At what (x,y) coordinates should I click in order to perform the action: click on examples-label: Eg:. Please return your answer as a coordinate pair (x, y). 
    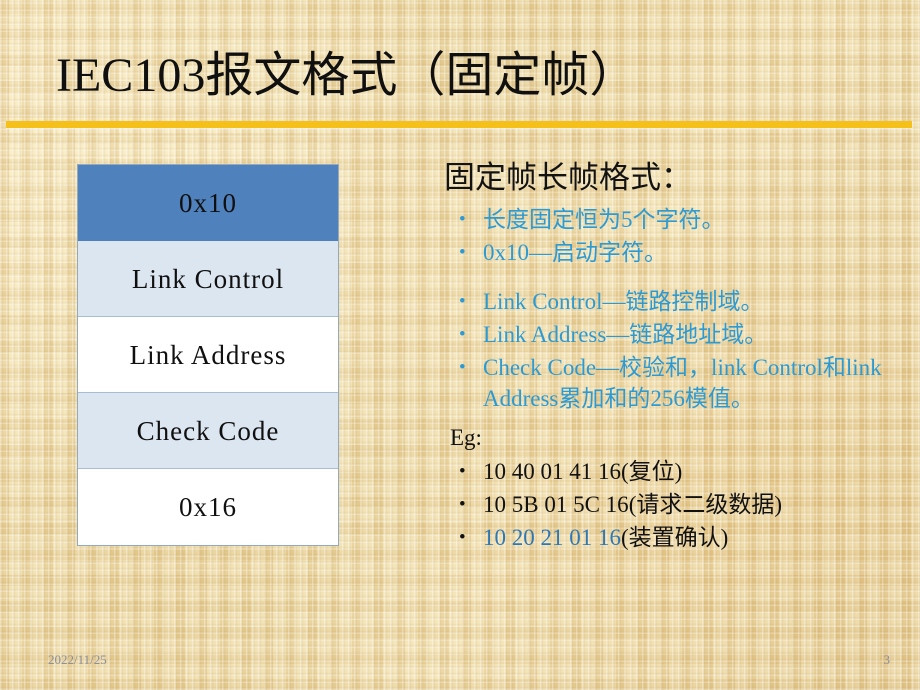
    Looking at the image, I should click on (466, 437).